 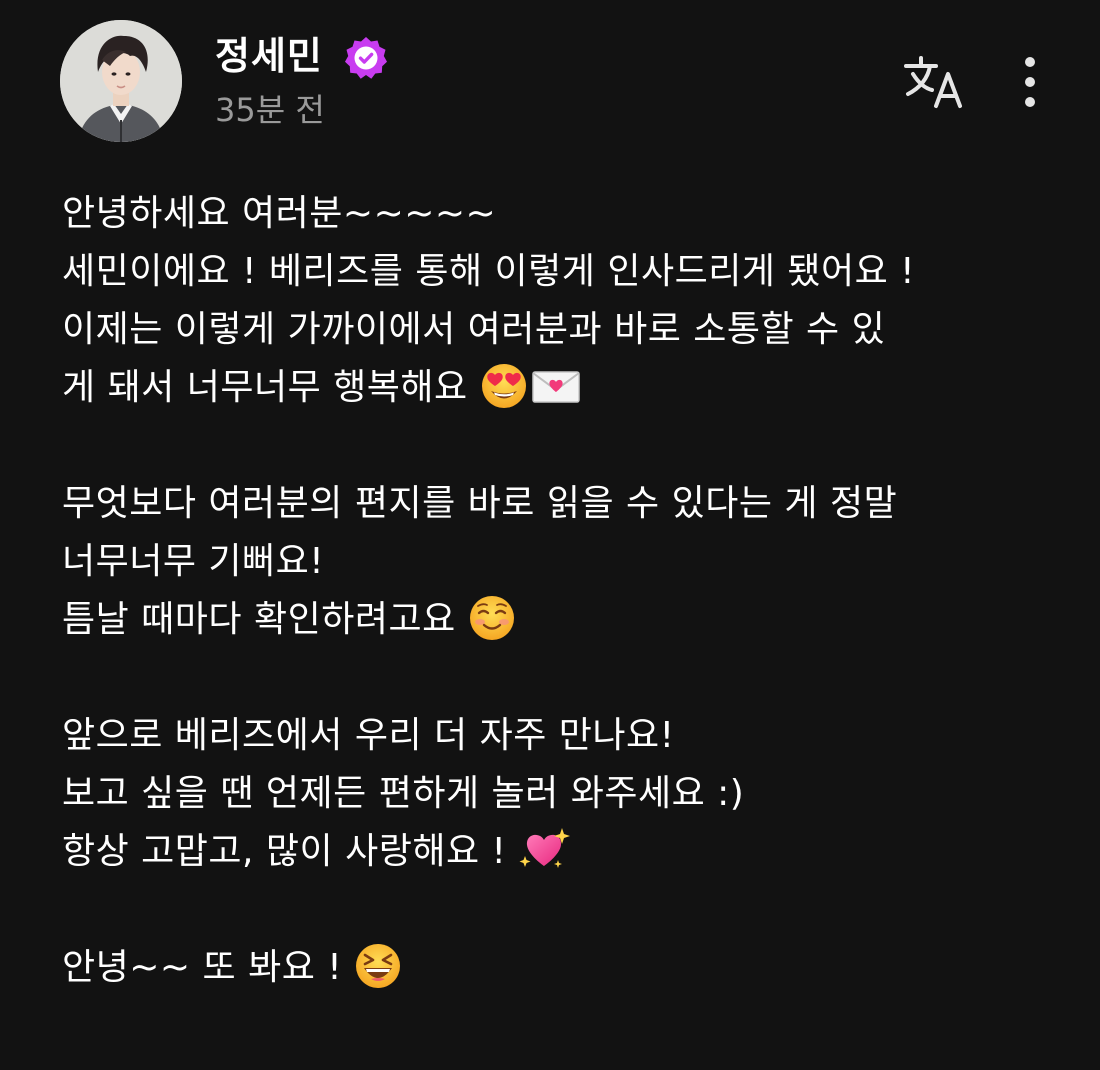 What do you see at coordinates (270, 110) in the screenshot?
I see `post-time: 35분 전` at bounding box center [270, 110].